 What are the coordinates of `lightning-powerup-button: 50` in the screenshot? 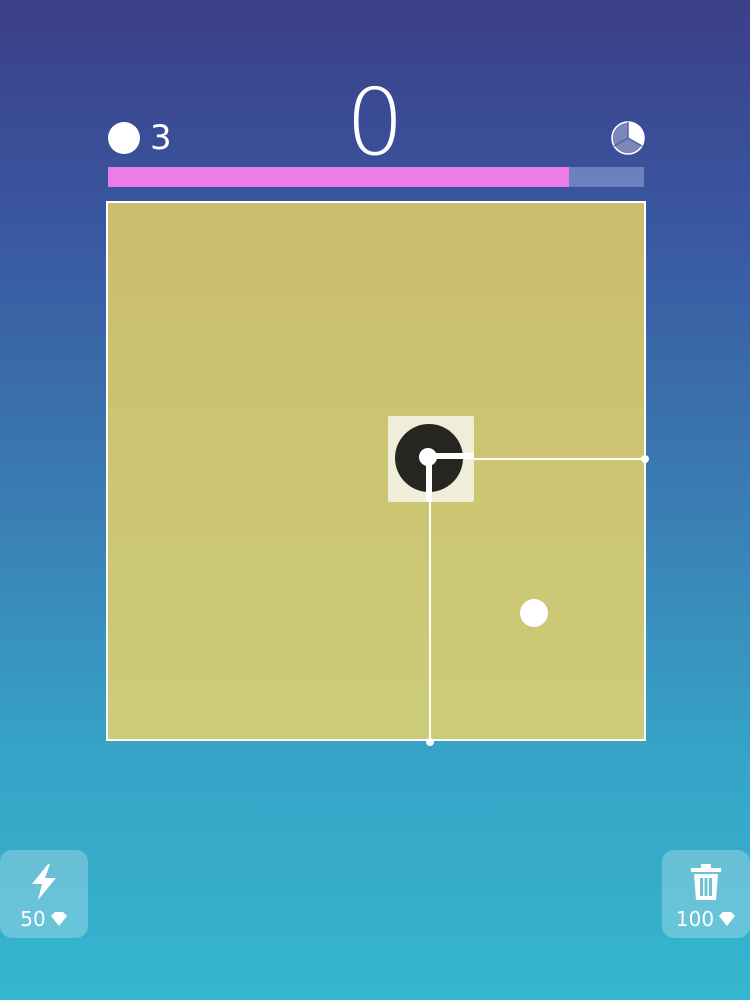 It's located at (44, 894).